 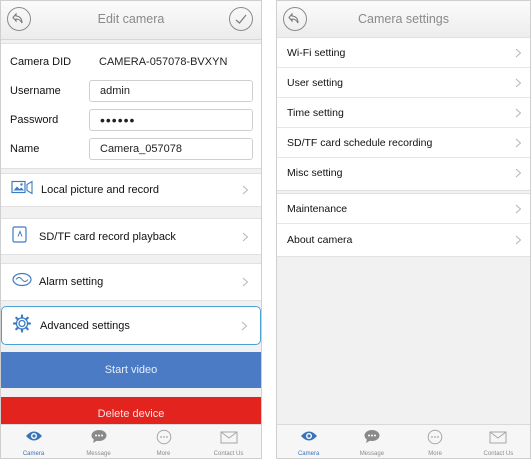 I want to click on menu-item-label: Alarm setting, so click(x=71, y=282).